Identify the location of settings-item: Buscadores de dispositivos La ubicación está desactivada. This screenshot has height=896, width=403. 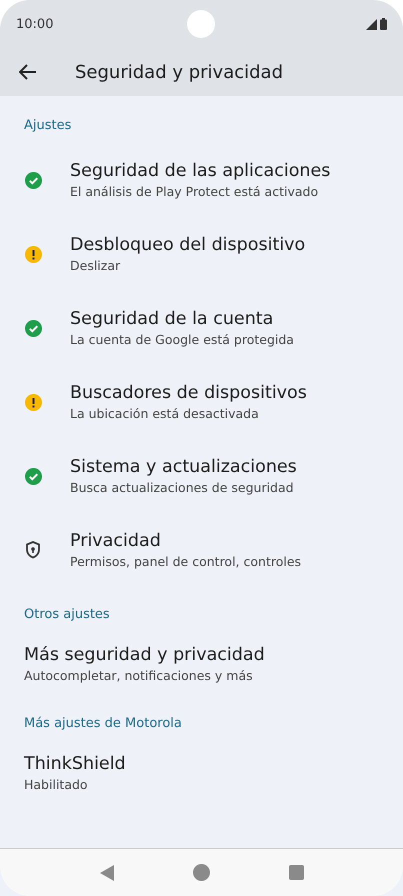
(188, 402).